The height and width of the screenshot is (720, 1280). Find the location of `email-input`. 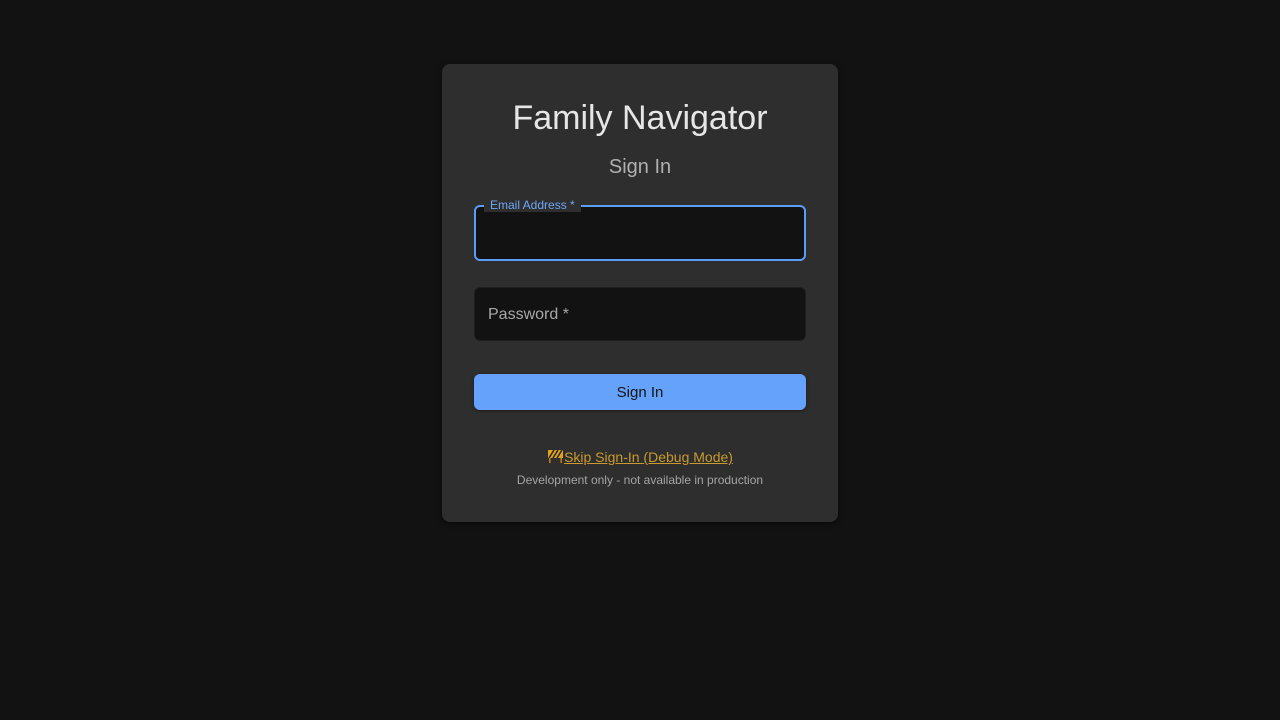

email-input is located at coordinates (640, 233).